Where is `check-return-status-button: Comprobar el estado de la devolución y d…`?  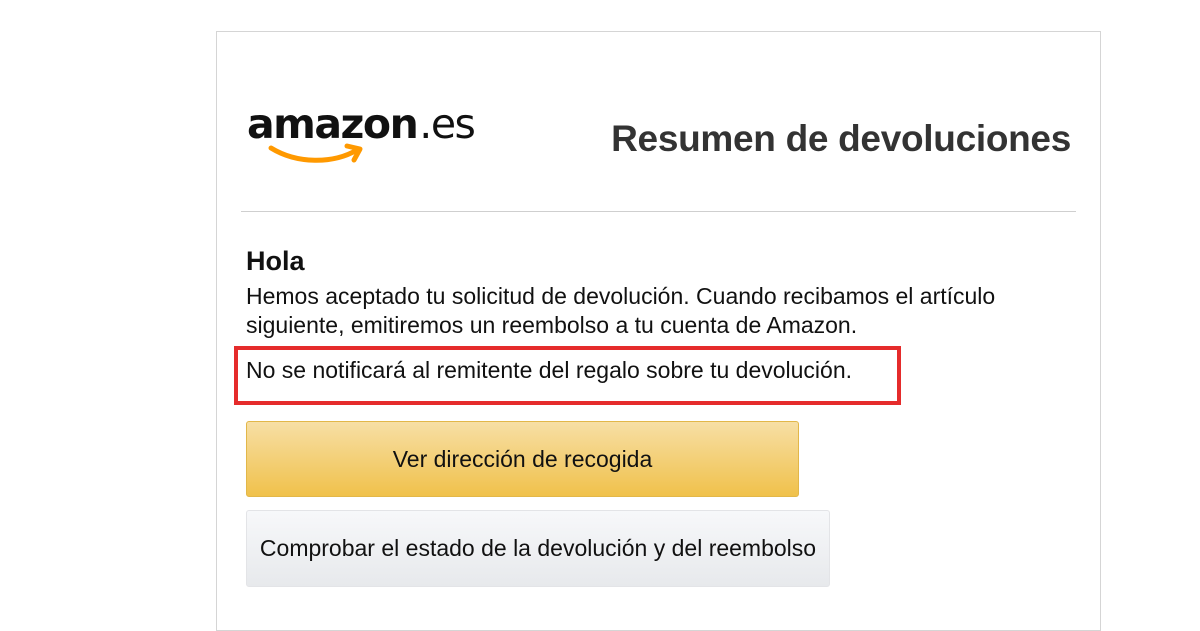 check-return-status-button: Comprobar el estado de la devolución y d… is located at coordinates (538, 548).